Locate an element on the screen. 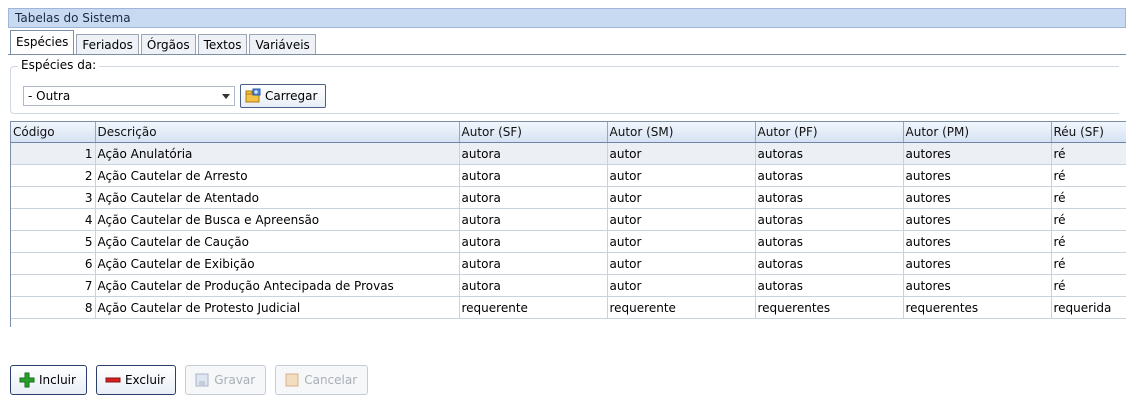  cell-reu-sf: requerida is located at coordinates (1088, 307).